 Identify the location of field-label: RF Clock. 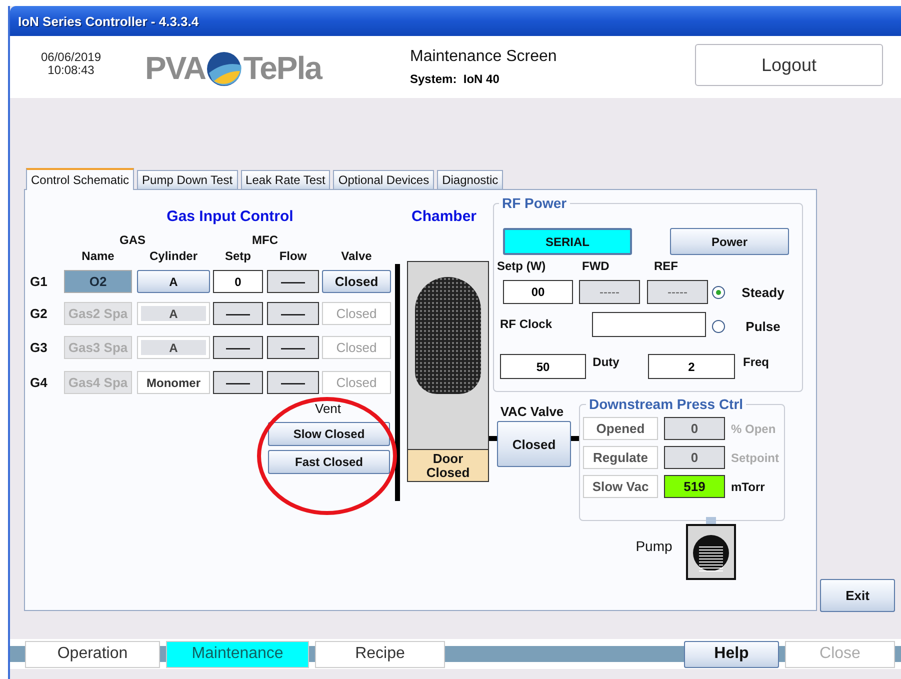
(527, 324).